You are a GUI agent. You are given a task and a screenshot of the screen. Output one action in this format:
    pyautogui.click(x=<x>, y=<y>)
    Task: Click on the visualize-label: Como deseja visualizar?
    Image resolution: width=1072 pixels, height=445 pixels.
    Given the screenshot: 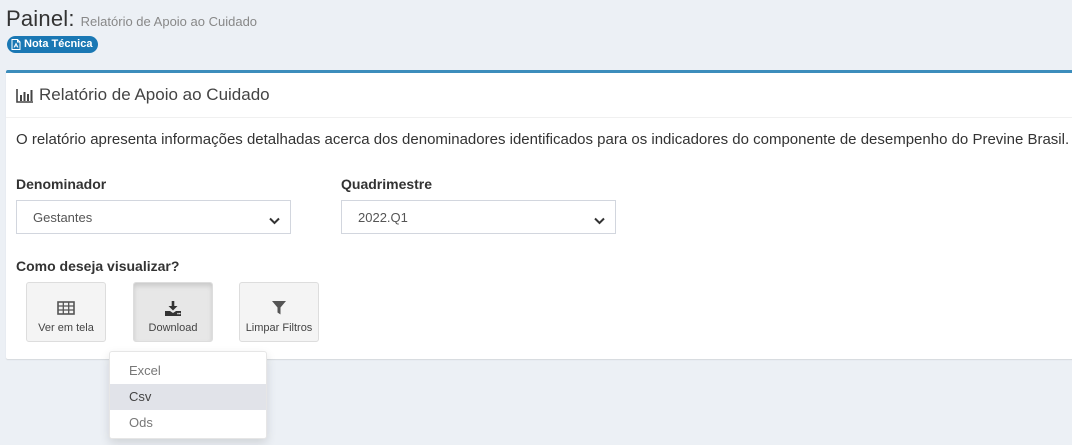 What is the action you would take?
    pyautogui.click(x=98, y=266)
    